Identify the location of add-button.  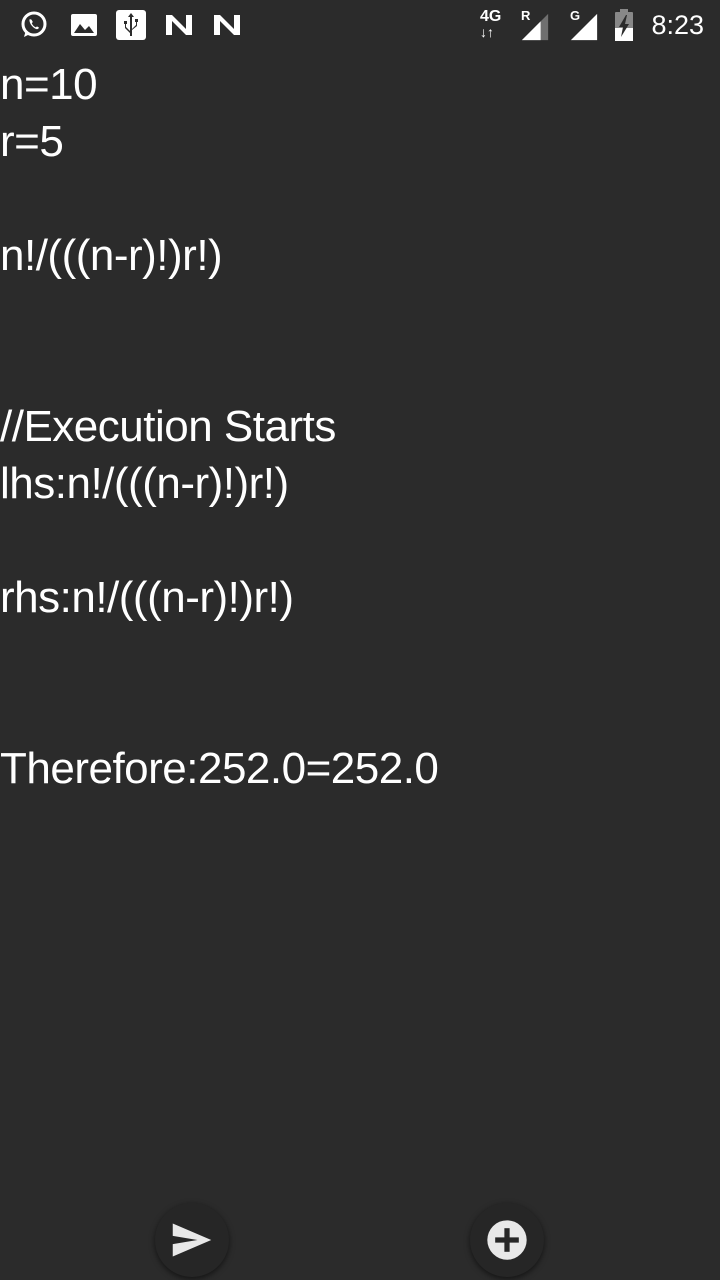
(507, 1240).